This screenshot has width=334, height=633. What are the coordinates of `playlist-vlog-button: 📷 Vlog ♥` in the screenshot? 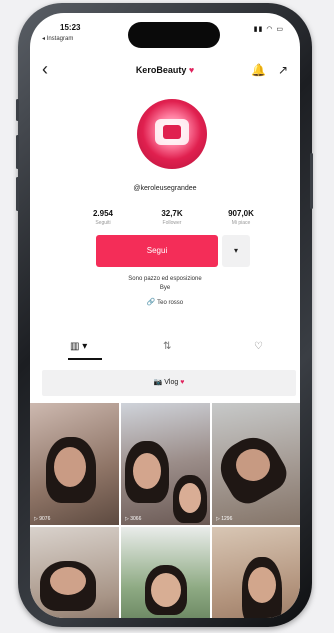 It's located at (169, 383).